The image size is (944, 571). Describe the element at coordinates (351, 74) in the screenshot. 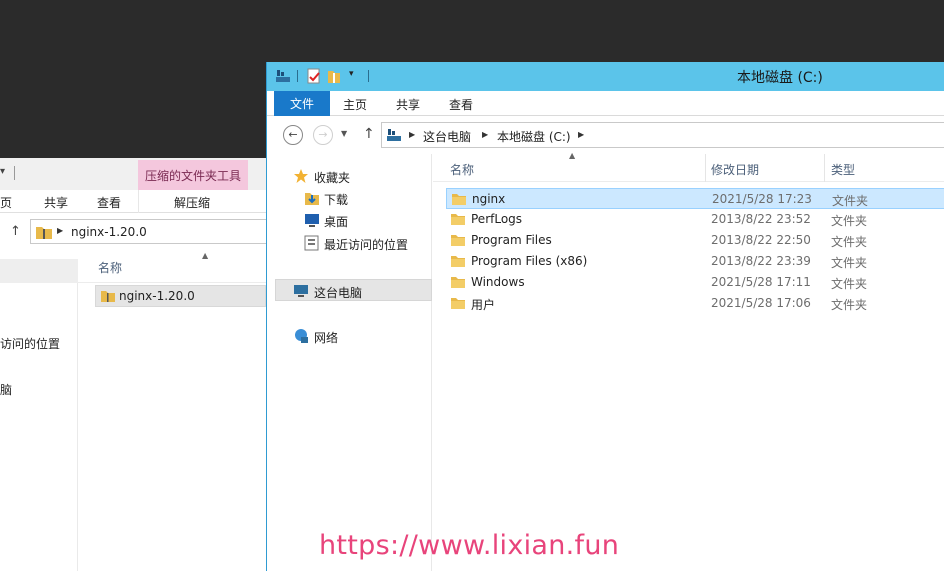

I see `customize-toolbar-dropdown-icon: ▾` at that location.